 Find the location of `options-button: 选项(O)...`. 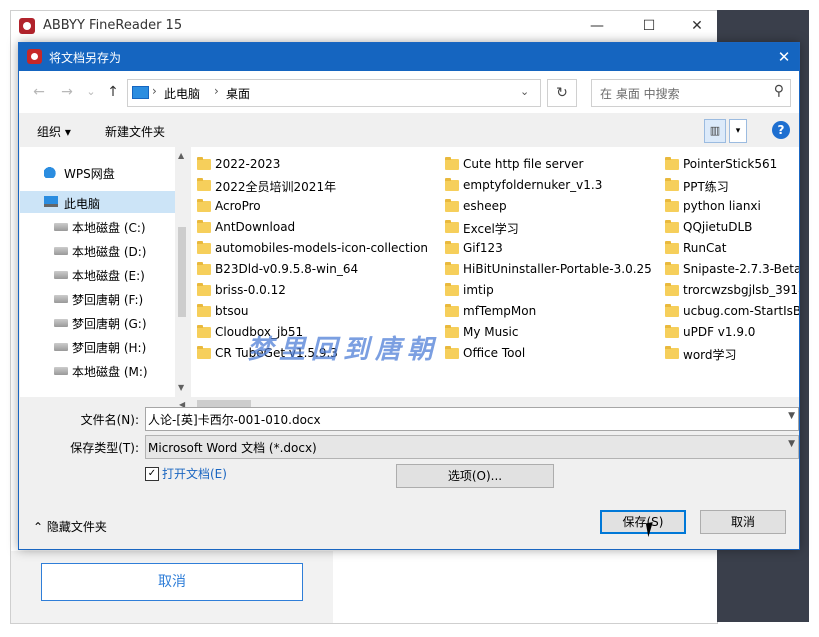

options-button: 选项(O)... is located at coordinates (475, 476).